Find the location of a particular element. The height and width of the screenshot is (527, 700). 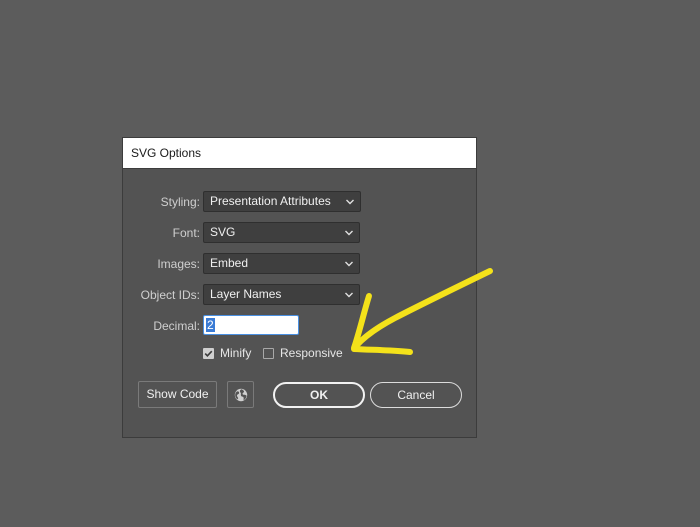

images-value: Embed is located at coordinates (229, 263).